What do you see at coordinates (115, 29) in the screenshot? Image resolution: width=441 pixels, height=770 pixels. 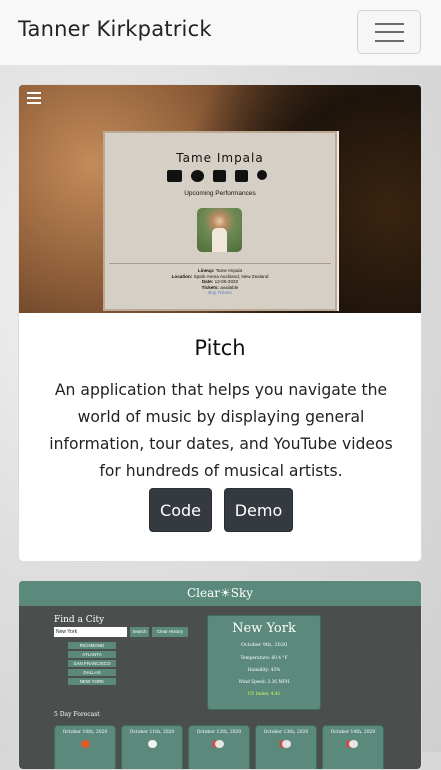 I see `brand-name: Tanner Kirkpatrick` at bounding box center [115, 29].